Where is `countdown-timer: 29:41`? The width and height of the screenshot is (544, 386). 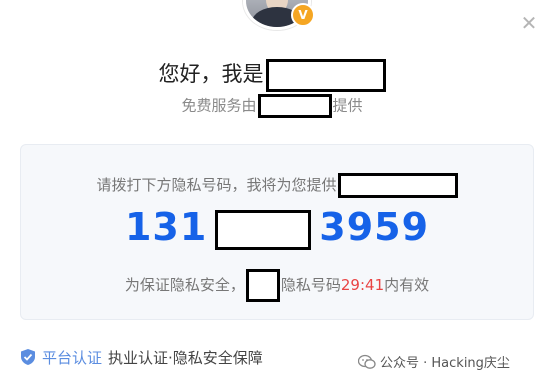
countdown-timer: 29:41 is located at coordinates (362, 285).